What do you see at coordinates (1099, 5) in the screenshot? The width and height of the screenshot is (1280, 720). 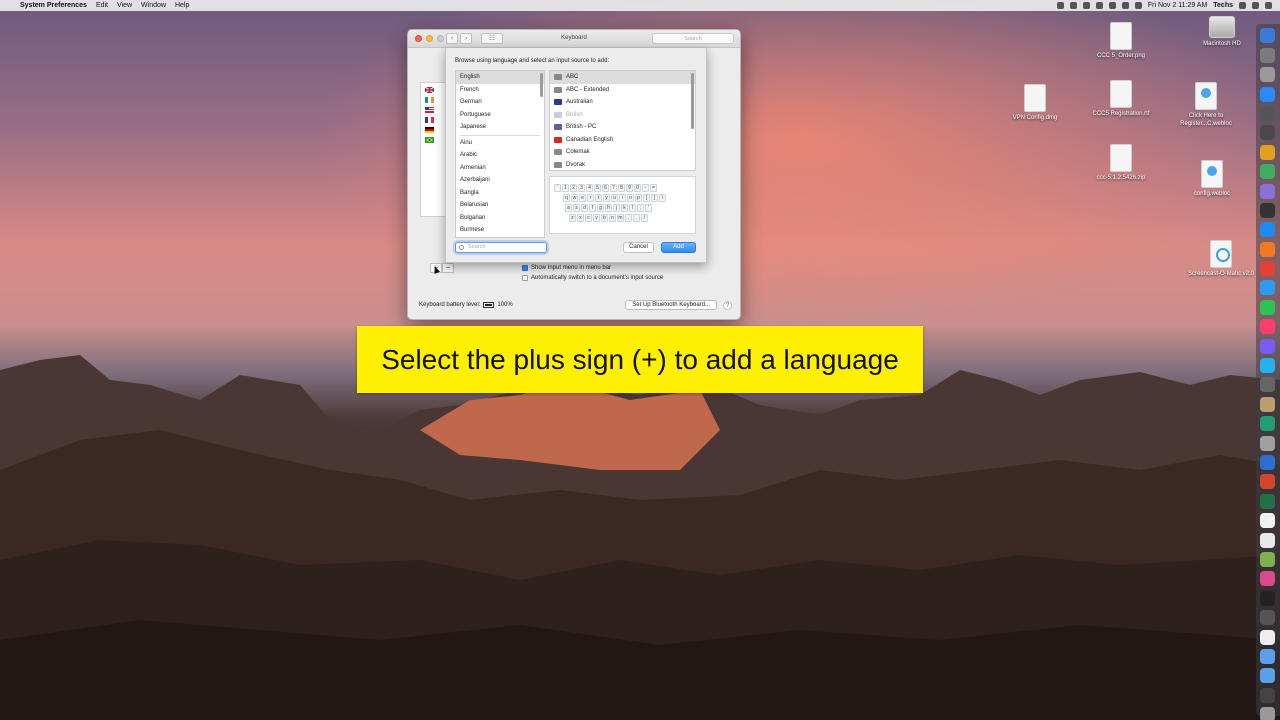 I see `bluetooth-icon` at bounding box center [1099, 5].